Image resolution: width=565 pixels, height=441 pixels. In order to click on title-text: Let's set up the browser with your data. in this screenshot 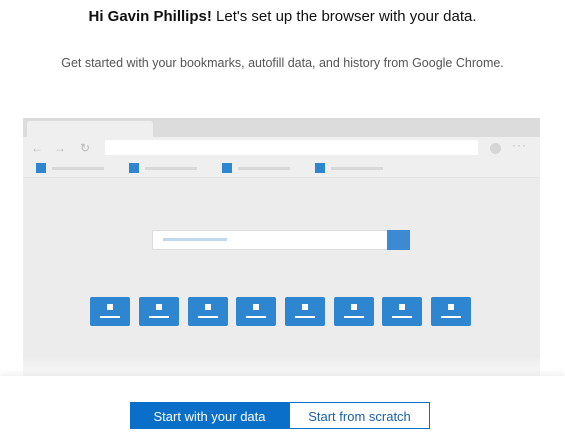, I will do `click(344, 16)`.